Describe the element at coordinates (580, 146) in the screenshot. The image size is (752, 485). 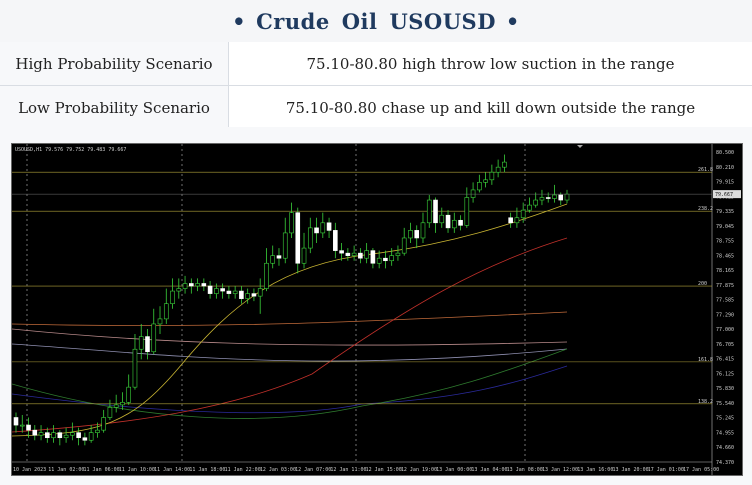
I see `chart-shift-marker` at that location.